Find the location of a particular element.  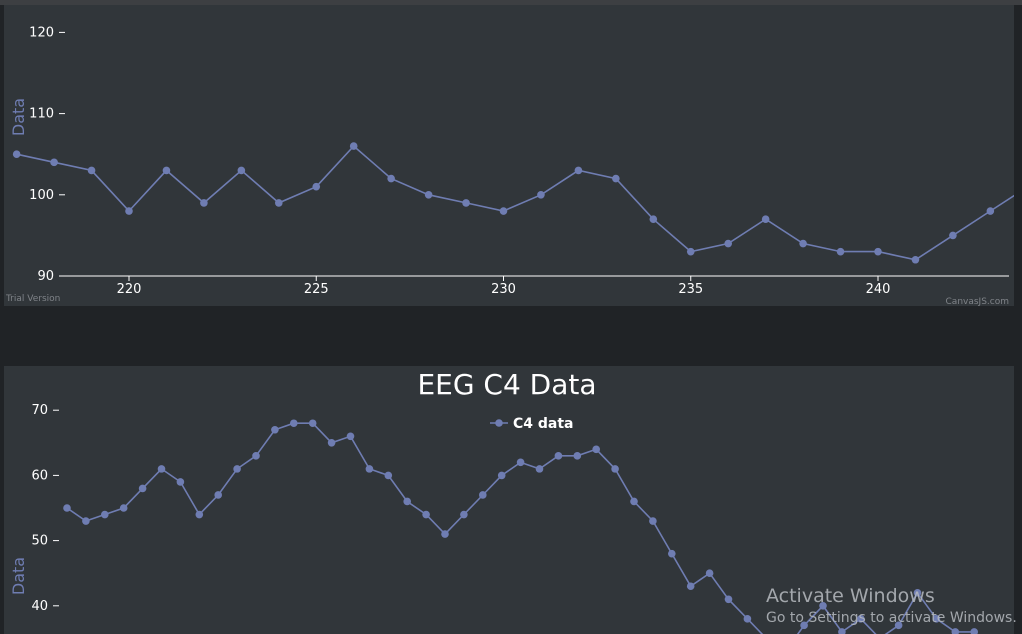

y-axis-ticks: 40 50 60 70 is located at coordinates (45, 508).